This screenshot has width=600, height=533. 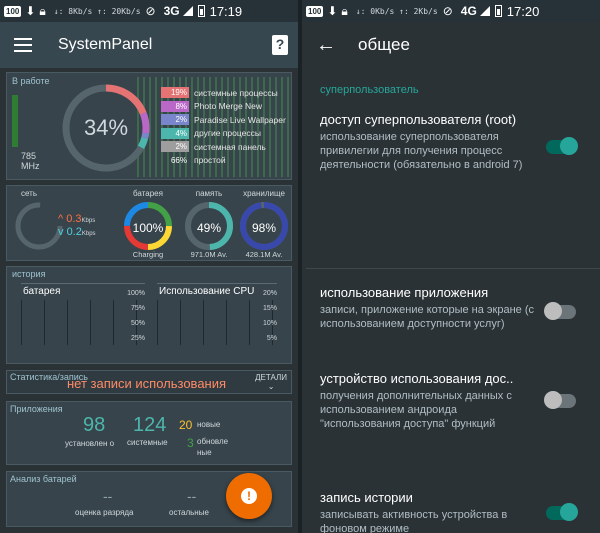 What do you see at coordinates (43, 479) in the screenshot?
I see `battery-analysis-label: Анализ батарей` at bounding box center [43, 479].